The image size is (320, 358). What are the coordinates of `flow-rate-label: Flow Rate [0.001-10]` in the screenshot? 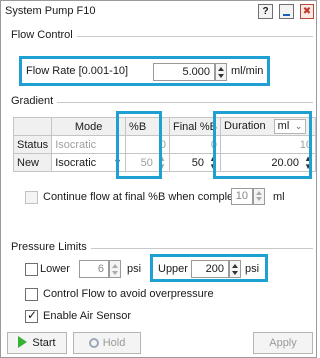 It's located at (77, 71).